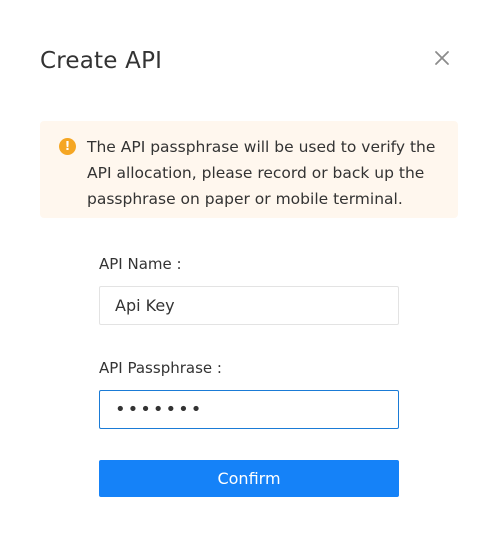 The width and height of the screenshot is (497, 535). I want to click on warning-icon: !, so click(67, 146).